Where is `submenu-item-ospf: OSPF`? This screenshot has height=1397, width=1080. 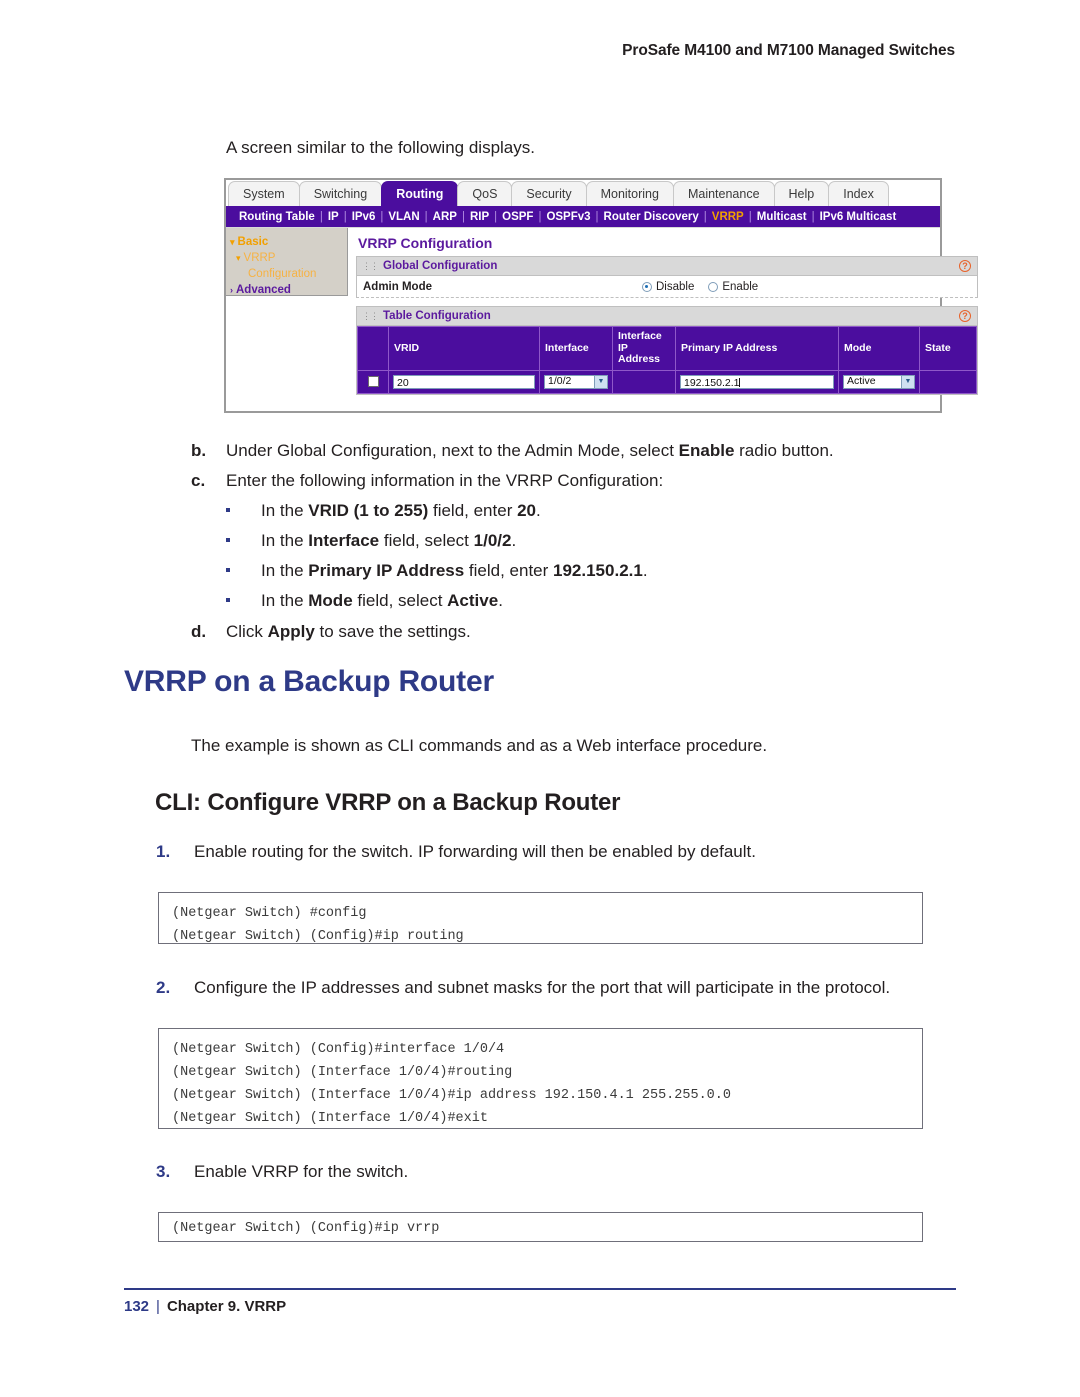 submenu-item-ospf: OSPF is located at coordinates (517, 217).